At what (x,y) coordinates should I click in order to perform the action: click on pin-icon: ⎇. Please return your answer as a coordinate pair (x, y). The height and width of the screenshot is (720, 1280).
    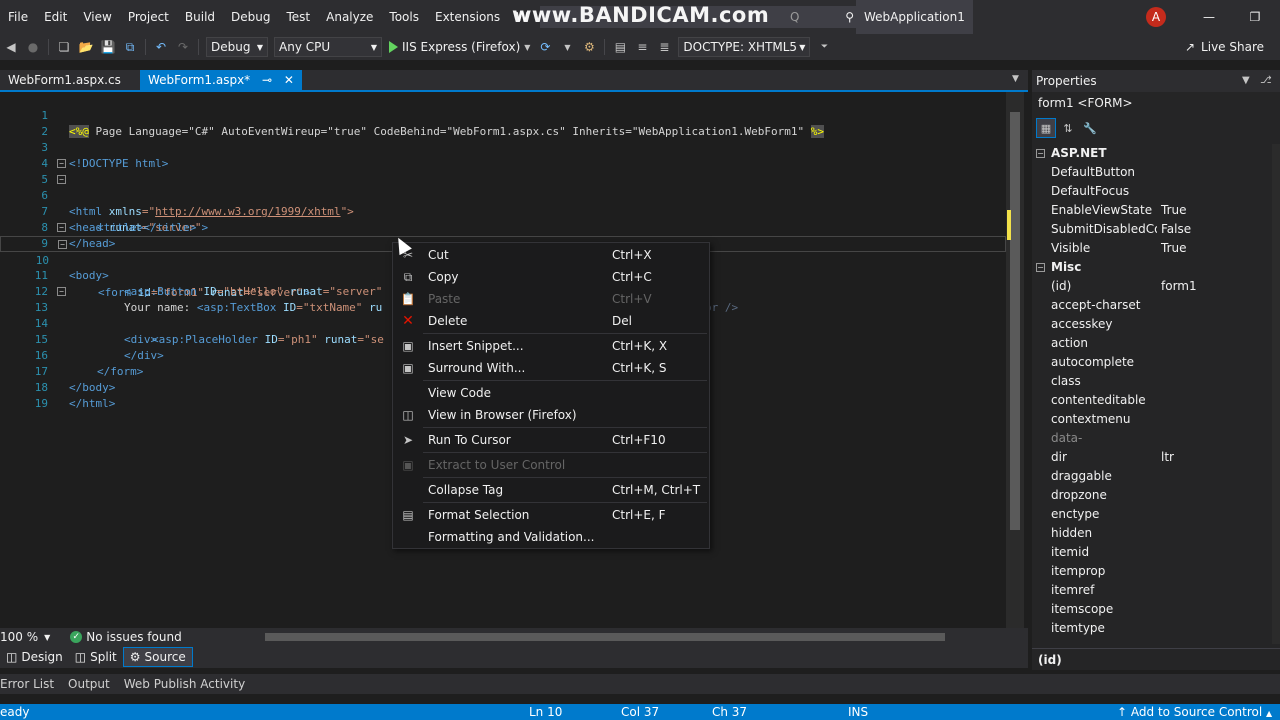
    Looking at the image, I should click on (1266, 81).